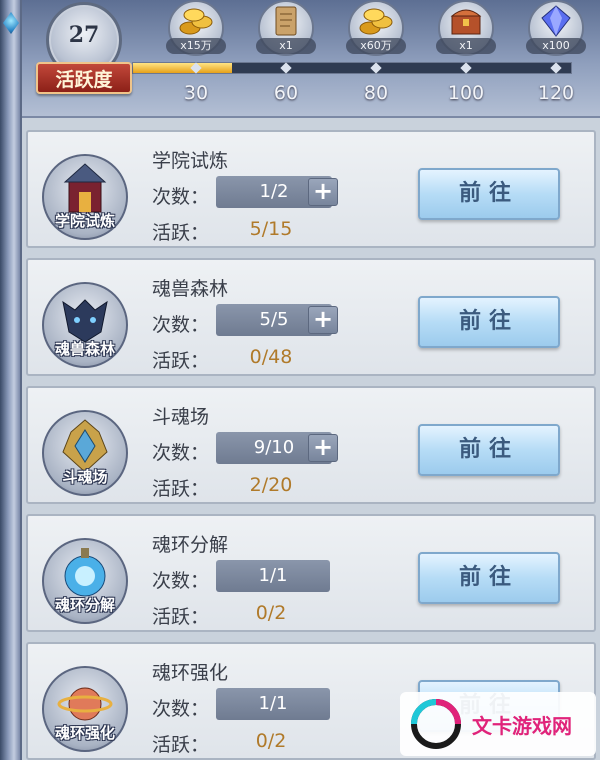  I want to click on milestone-label: 80, so click(376, 93).